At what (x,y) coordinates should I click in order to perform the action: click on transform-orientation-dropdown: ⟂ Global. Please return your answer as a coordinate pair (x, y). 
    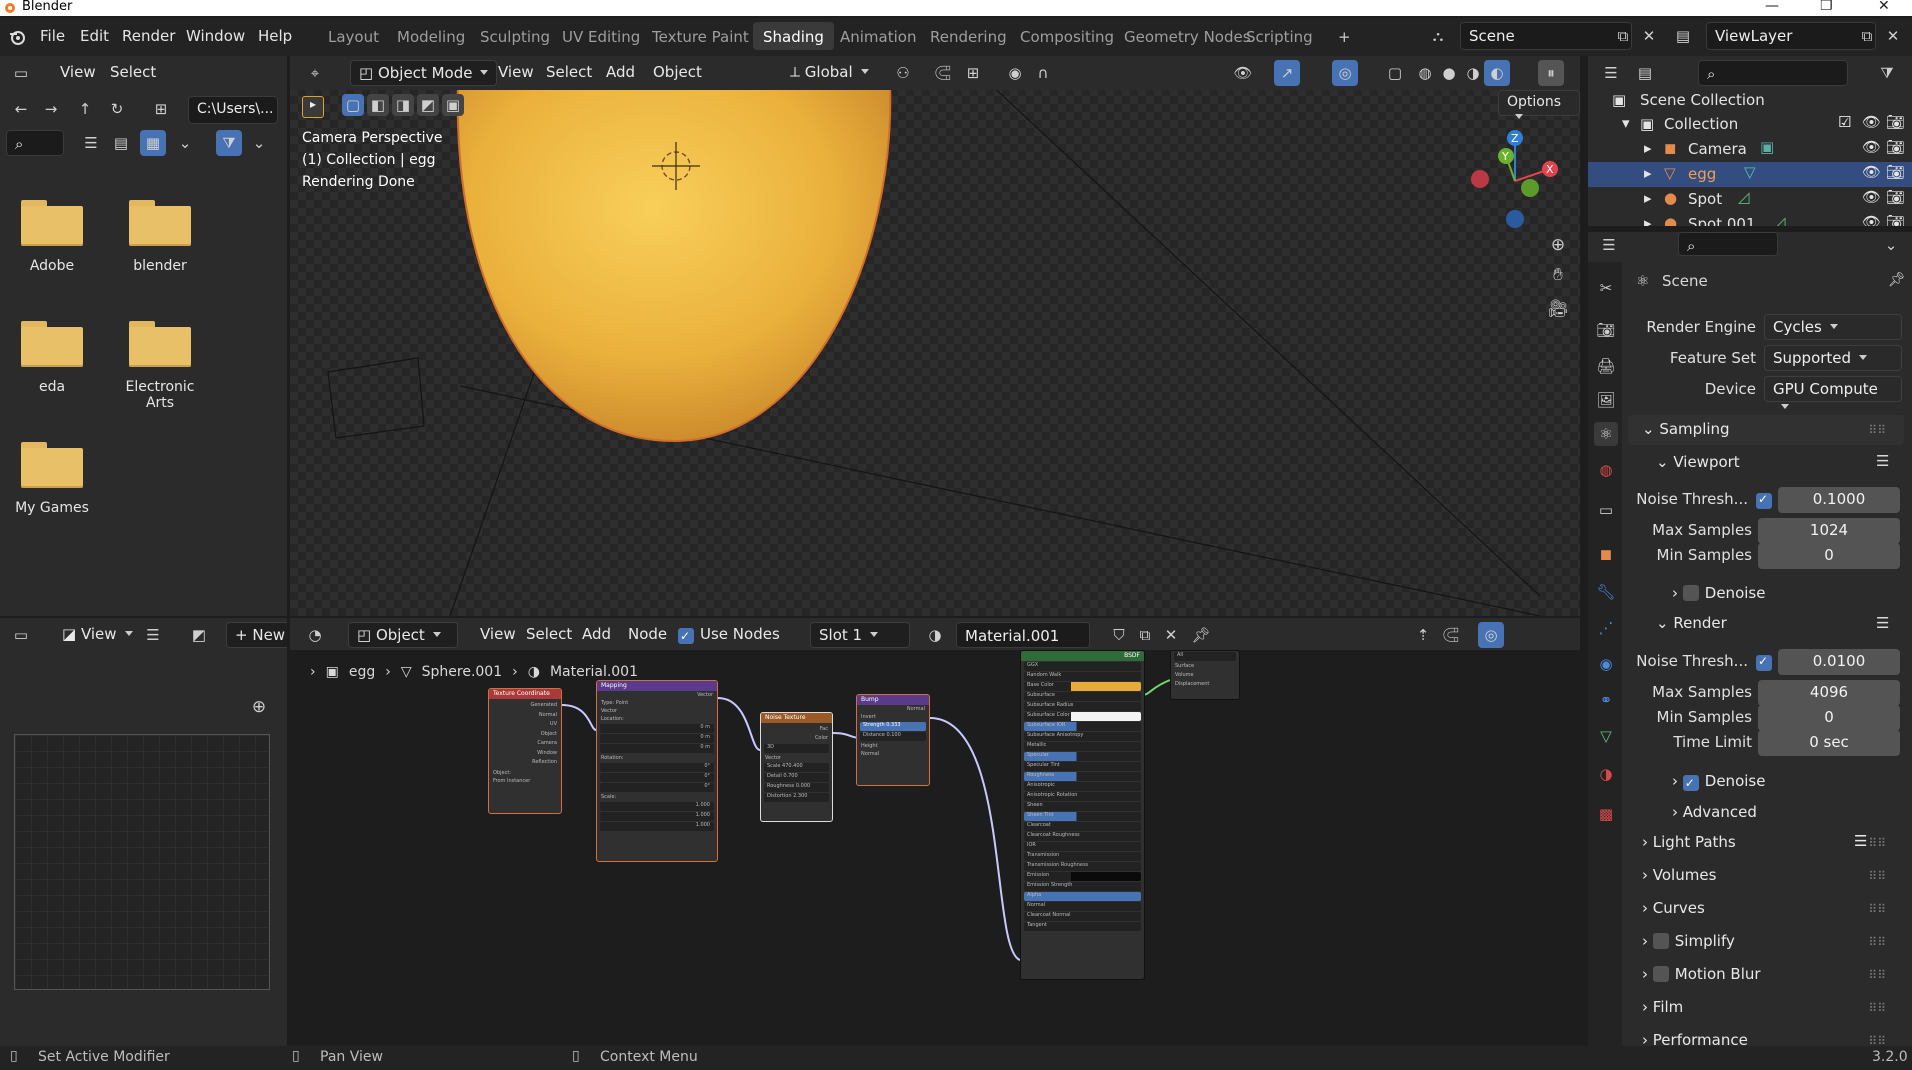
    Looking at the image, I should click on (829, 73).